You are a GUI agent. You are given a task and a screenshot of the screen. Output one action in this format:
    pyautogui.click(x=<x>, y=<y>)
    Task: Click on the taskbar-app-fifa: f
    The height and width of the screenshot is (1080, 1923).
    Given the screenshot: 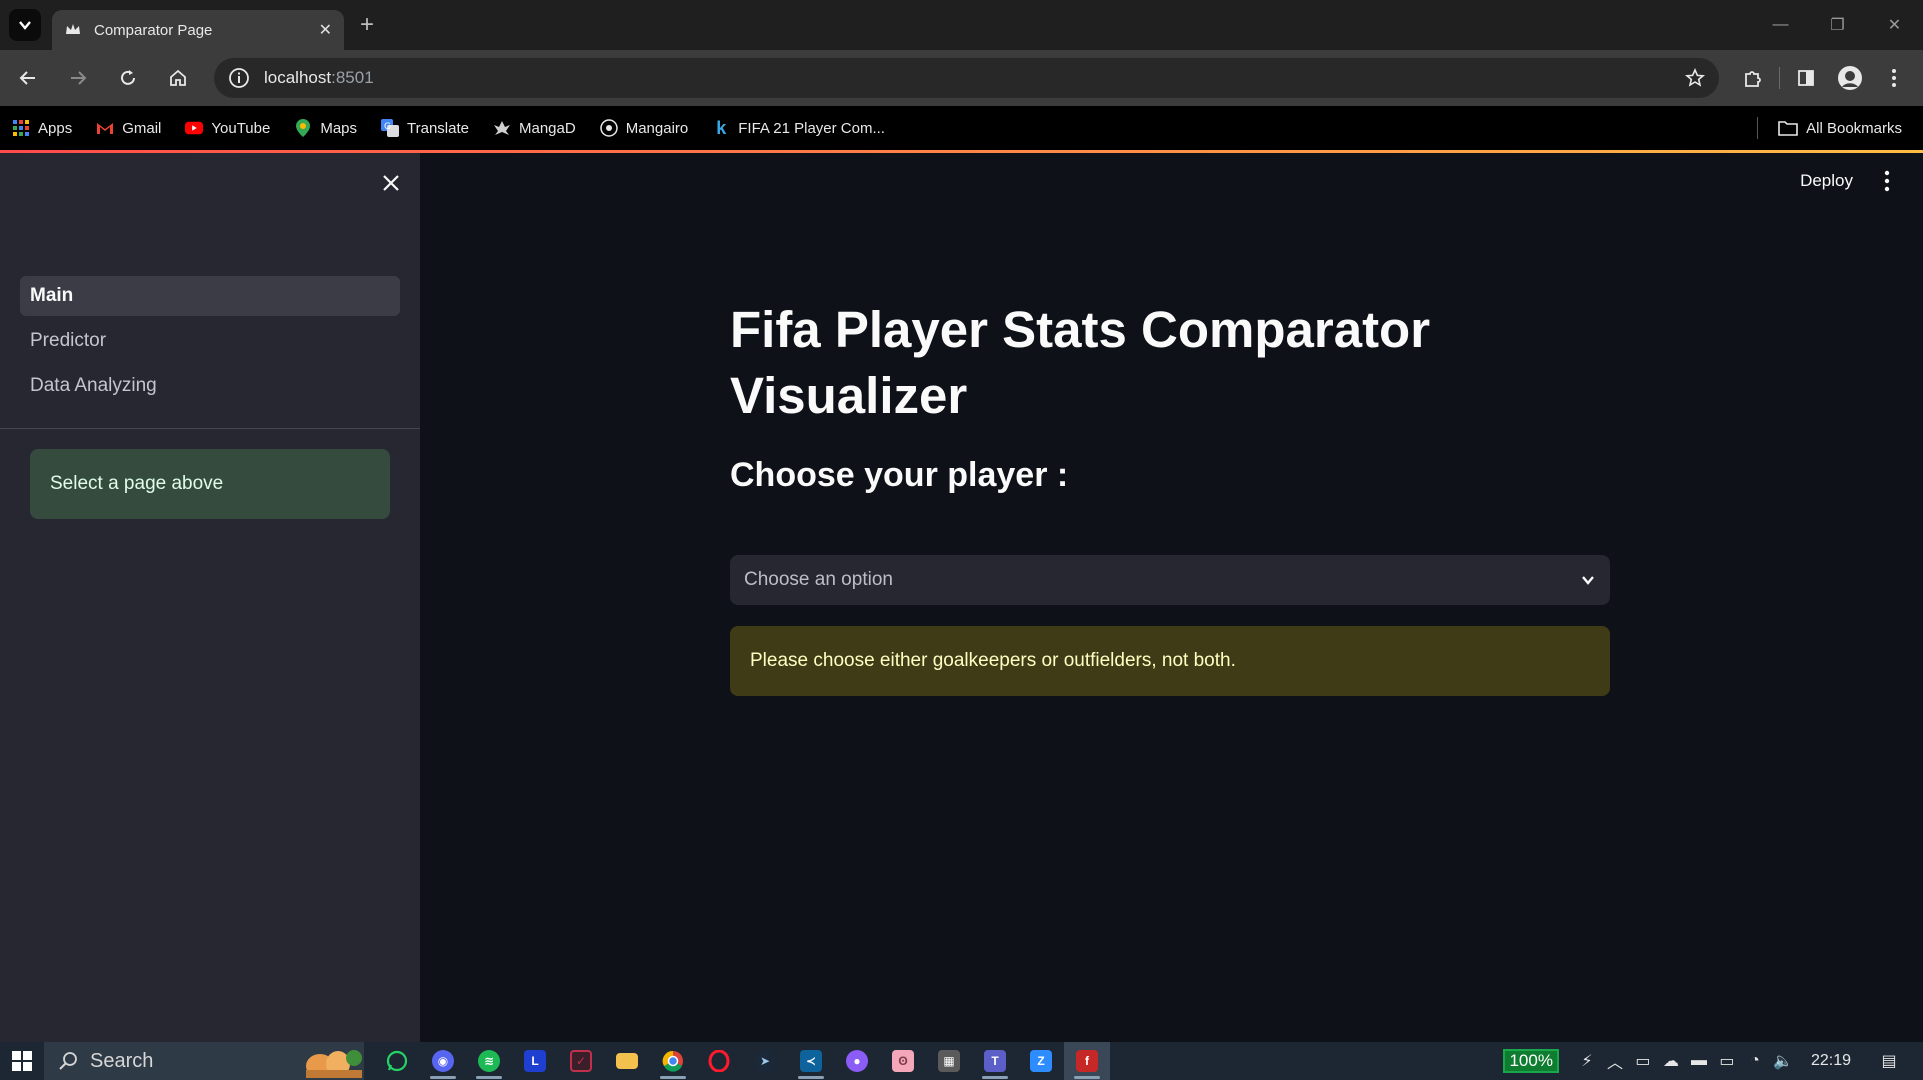 What is the action you would take?
    pyautogui.click(x=1087, y=1061)
    